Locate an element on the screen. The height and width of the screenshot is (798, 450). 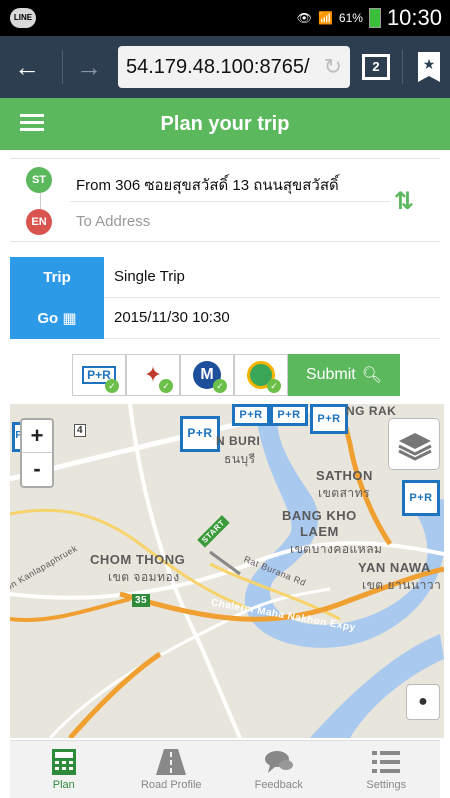
departure-datetime-field: 2015/11/30 10:30 is located at coordinates (272, 318).